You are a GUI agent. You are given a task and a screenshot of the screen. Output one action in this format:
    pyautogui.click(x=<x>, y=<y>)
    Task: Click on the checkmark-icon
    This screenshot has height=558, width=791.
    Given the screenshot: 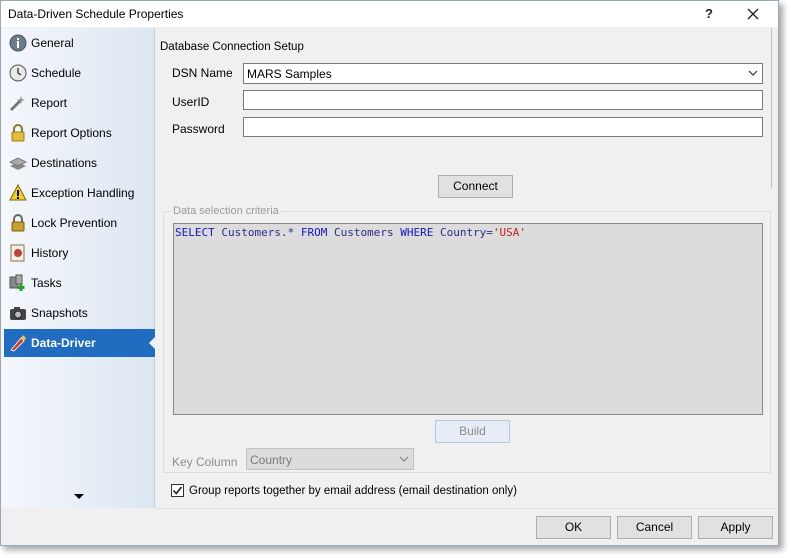 What is the action you would take?
    pyautogui.click(x=177, y=490)
    